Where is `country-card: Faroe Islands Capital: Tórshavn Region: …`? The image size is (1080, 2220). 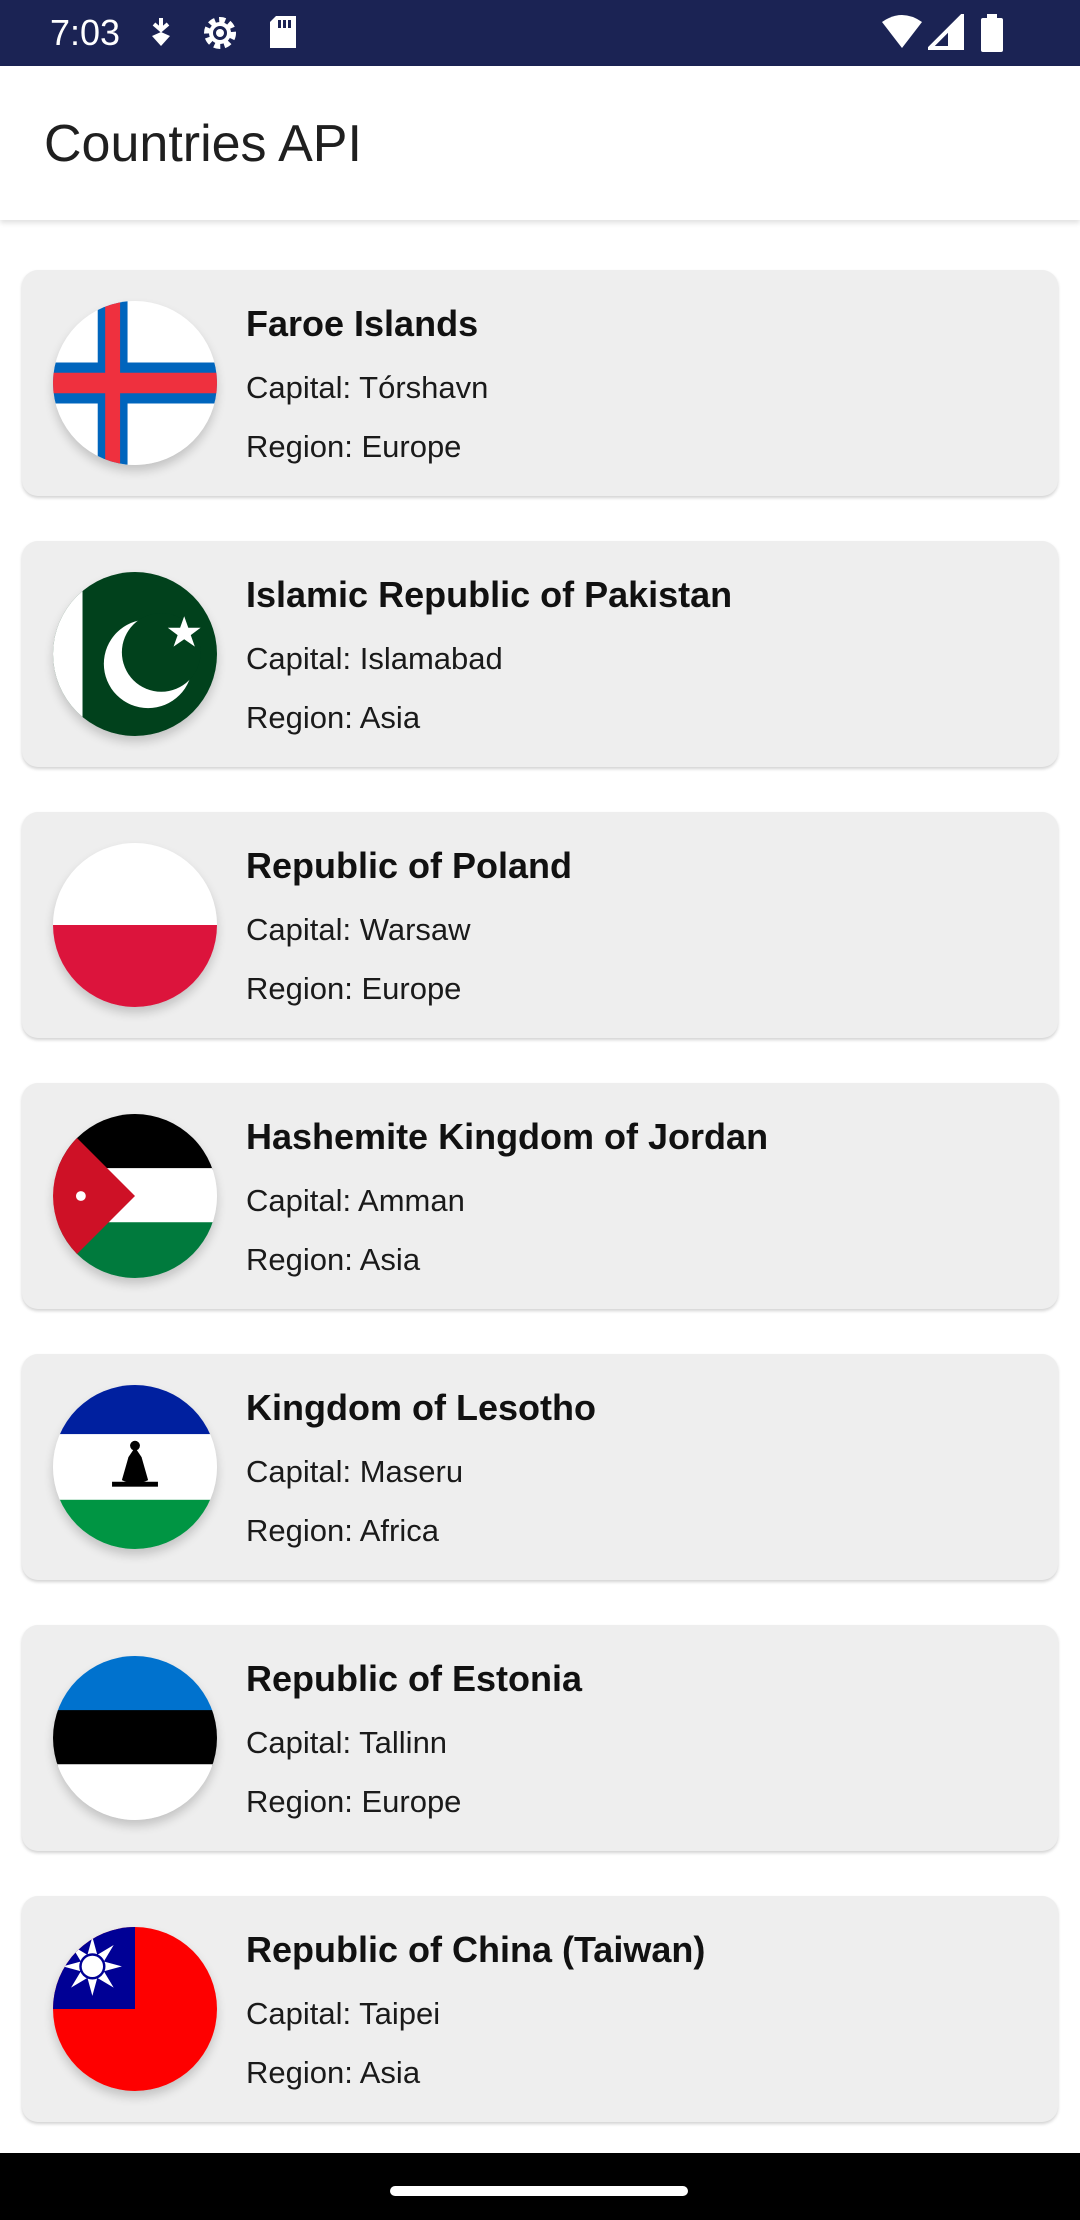 country-card: Faroe Islands Capital: Tórshavn Region: … is located at coordinates (540, 383).